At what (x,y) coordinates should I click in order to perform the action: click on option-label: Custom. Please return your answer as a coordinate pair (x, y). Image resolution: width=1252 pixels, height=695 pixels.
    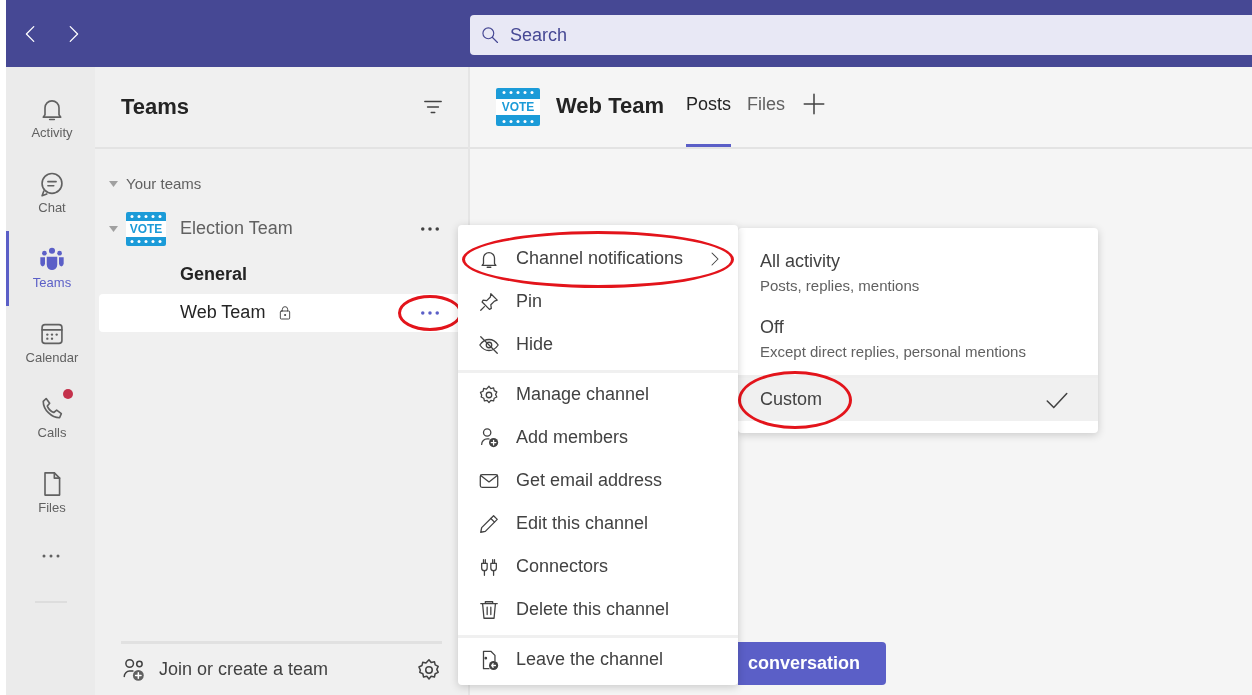
    Looking at the image, I should click on (791, 399).